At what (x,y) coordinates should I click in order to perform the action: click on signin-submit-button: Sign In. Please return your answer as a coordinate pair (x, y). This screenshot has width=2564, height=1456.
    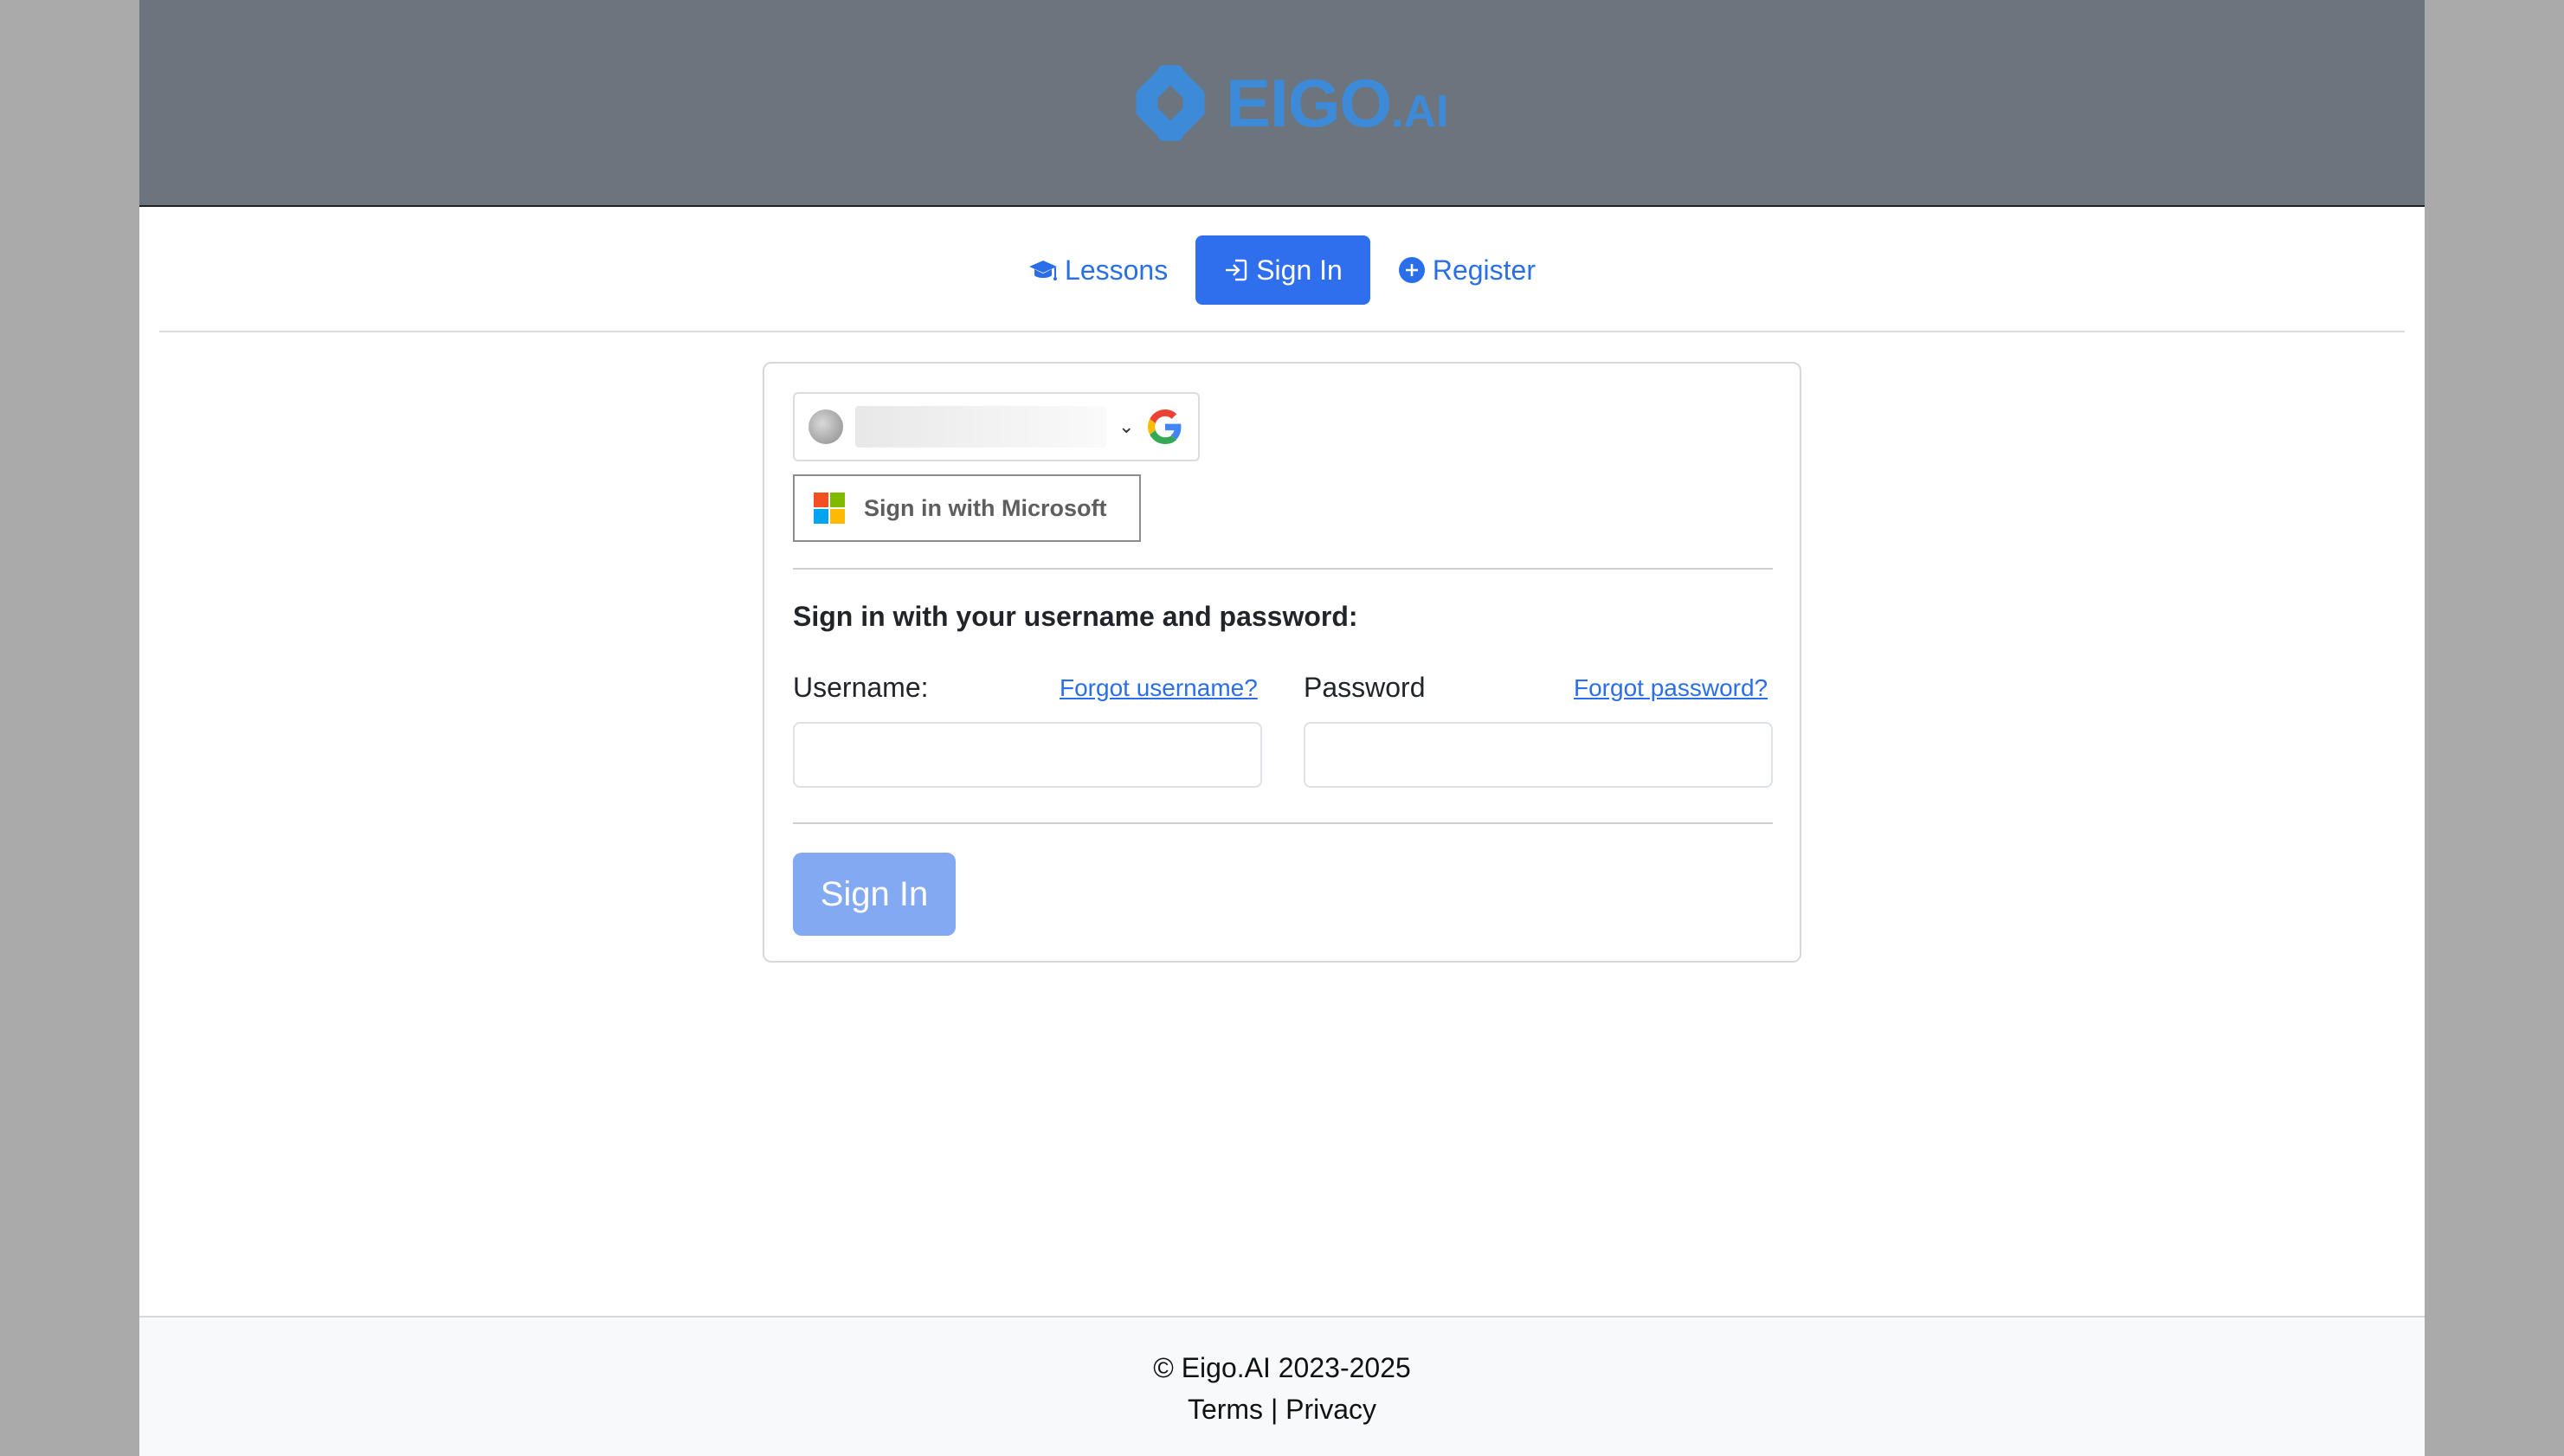
    Looking at the image, I should click on (874, 894).